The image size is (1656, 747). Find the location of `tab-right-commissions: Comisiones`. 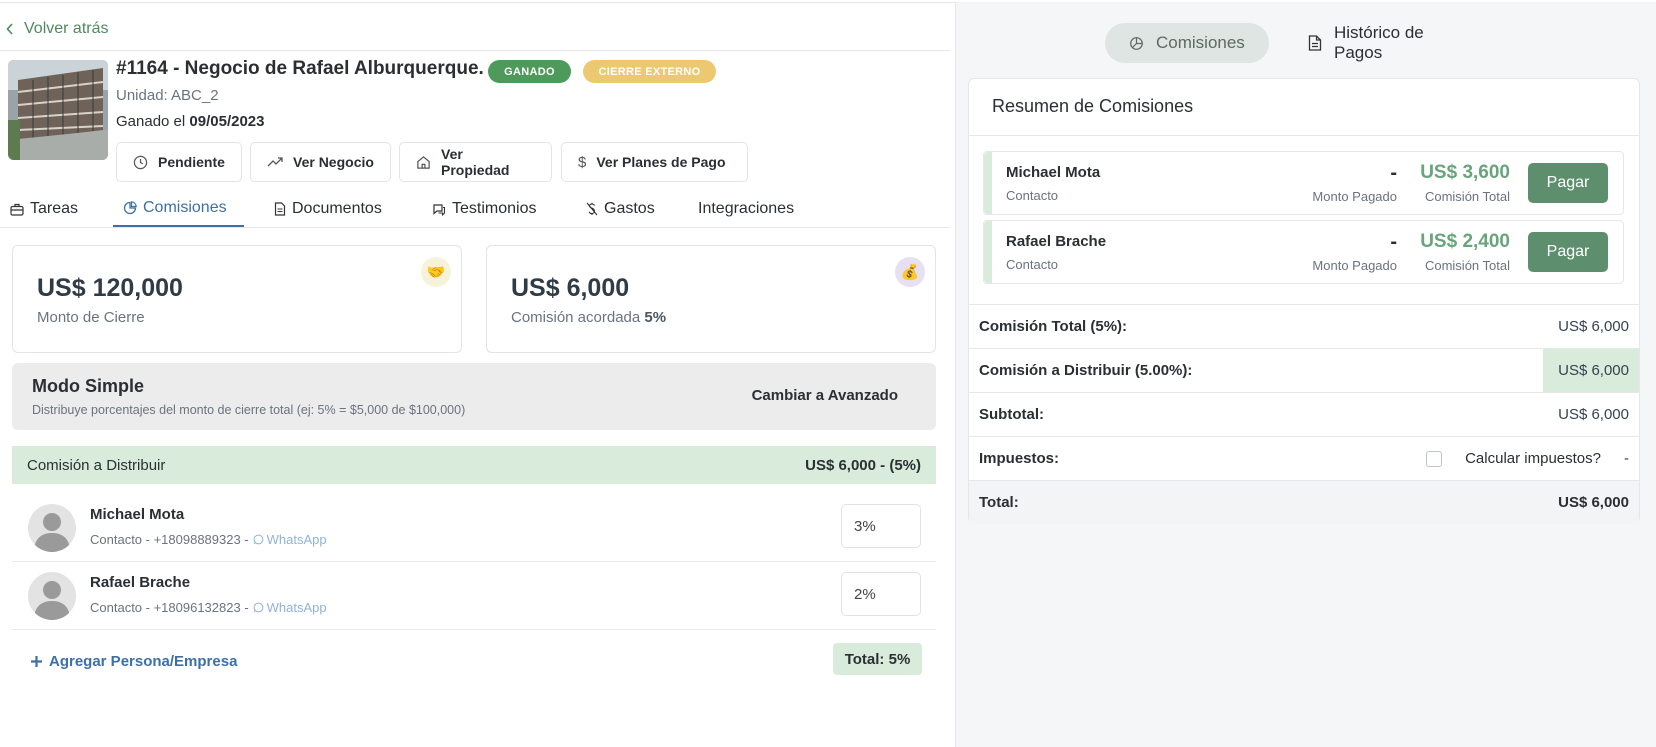

tab-right-commissions: Comisiones is located at coordinates (1187, 43).